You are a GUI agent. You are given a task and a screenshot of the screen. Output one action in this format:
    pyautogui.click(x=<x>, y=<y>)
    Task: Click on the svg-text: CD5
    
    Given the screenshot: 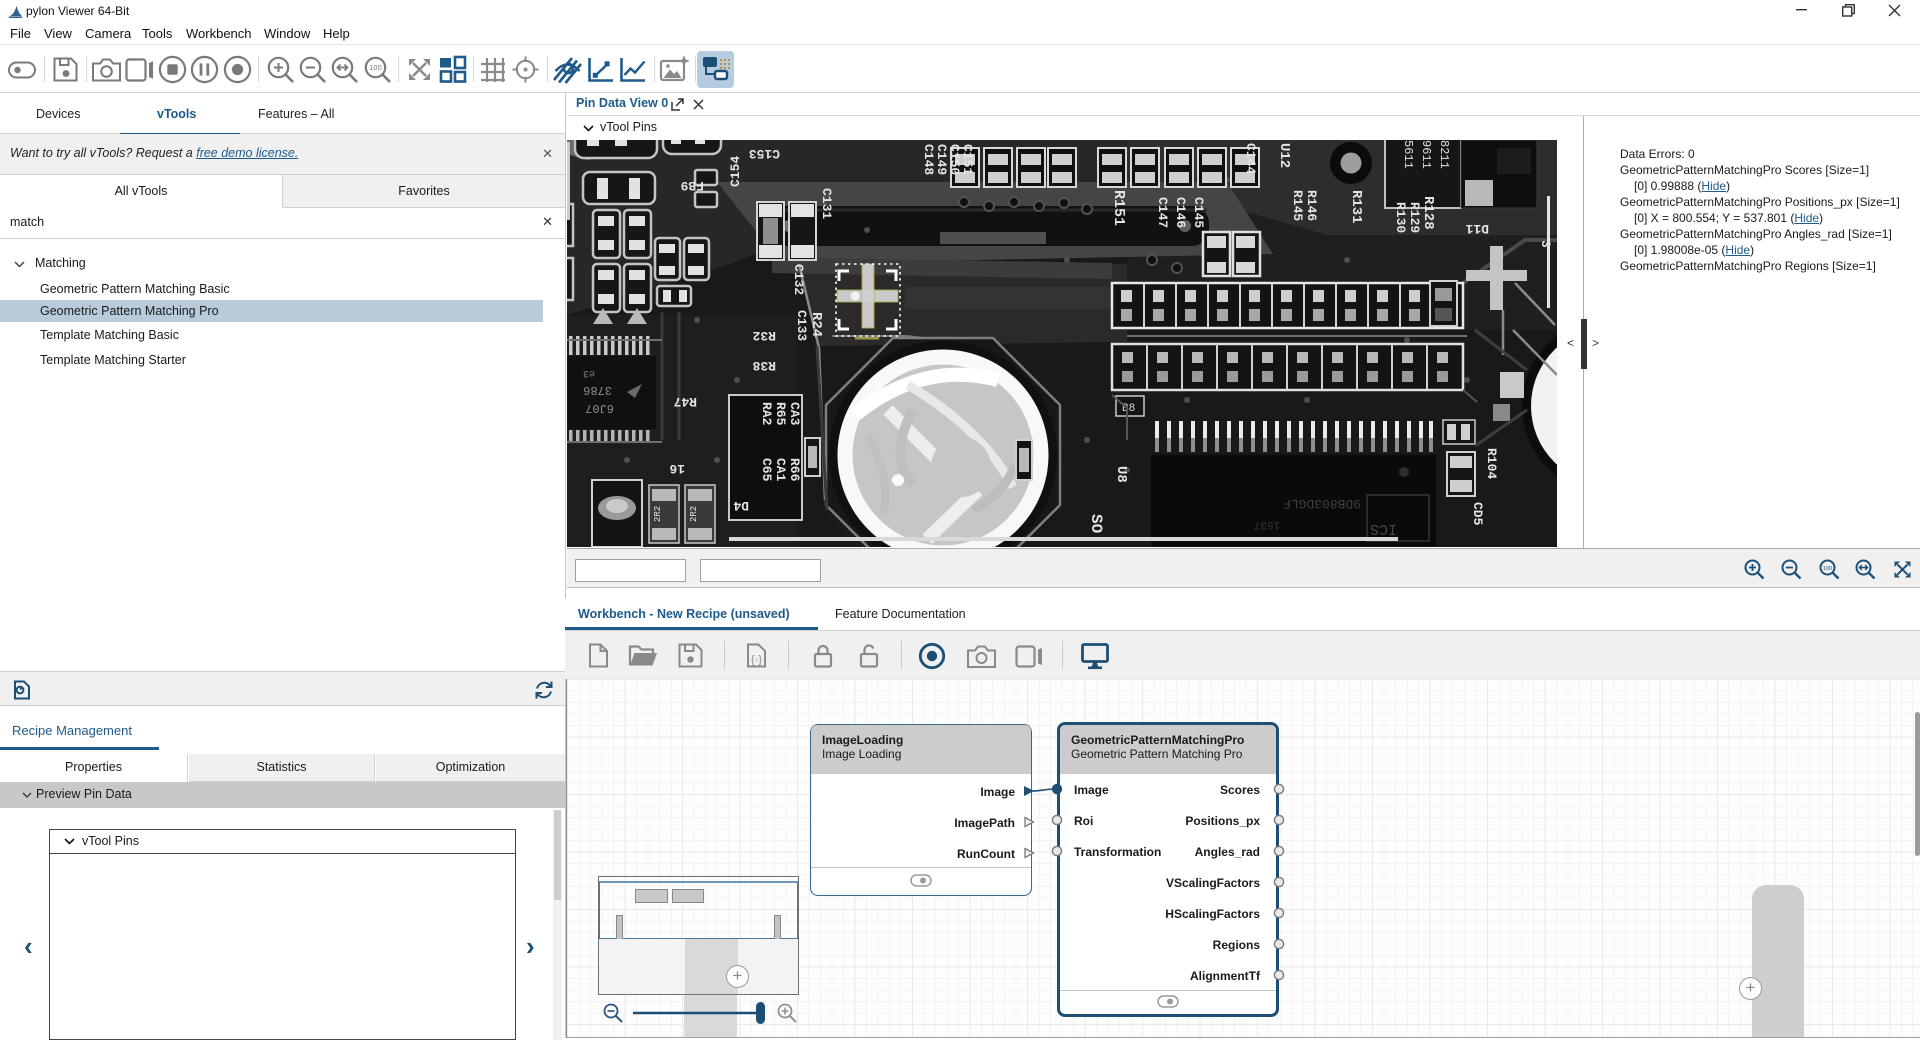 What is the action you would take?
    pyautogui.click(x=1477, y=514)
    